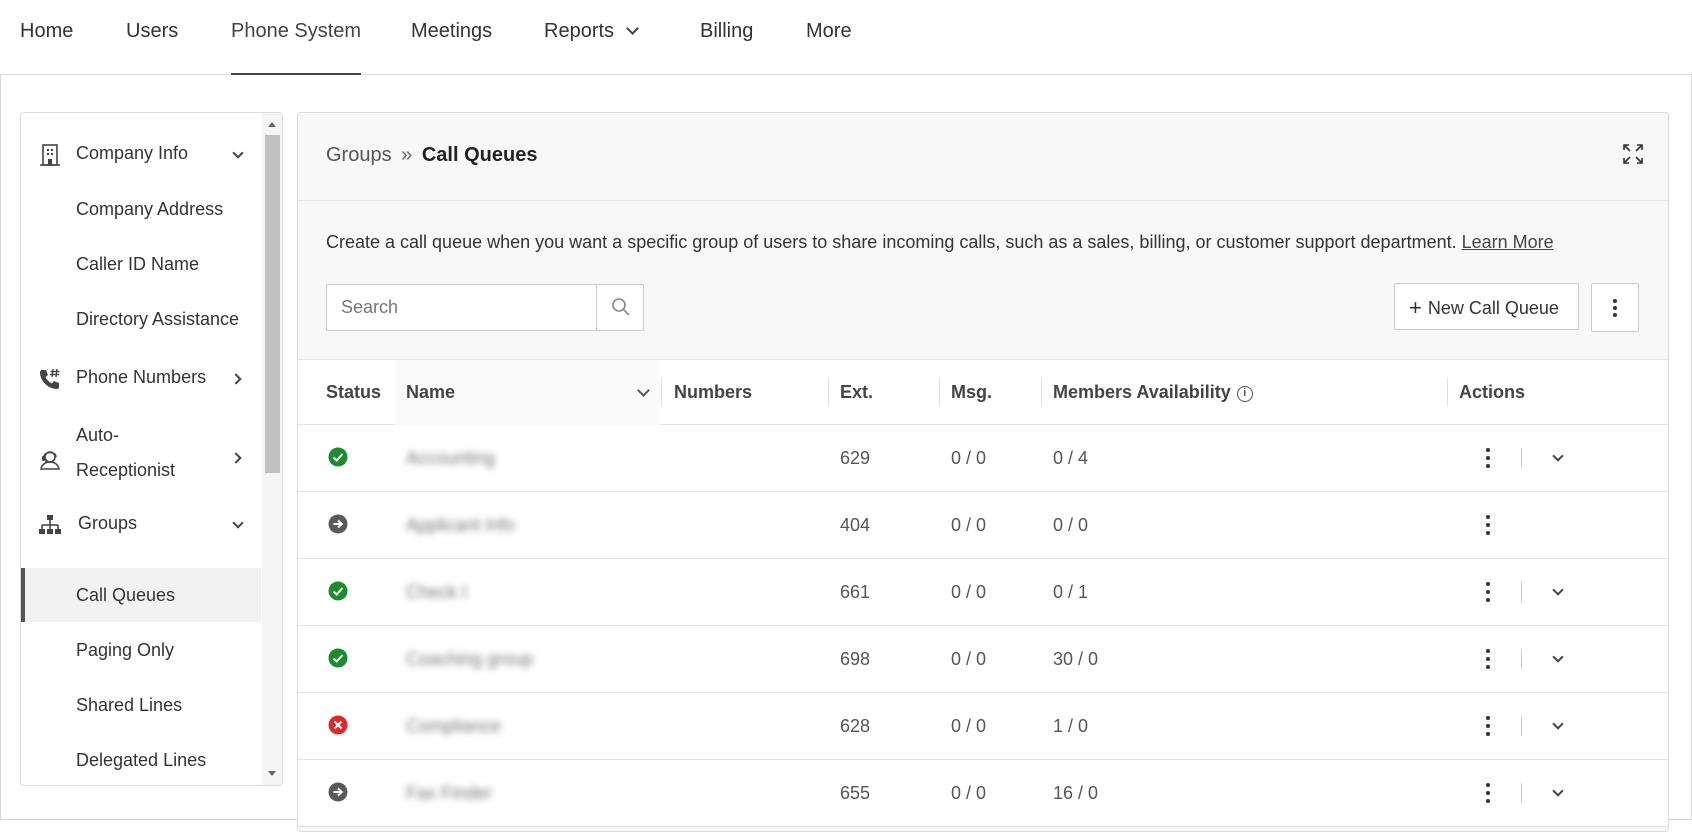 The height and width of the screenshot is (832, 1692). I want to click on sidebar-item-label-line1: Auto-, so click(98, 435).